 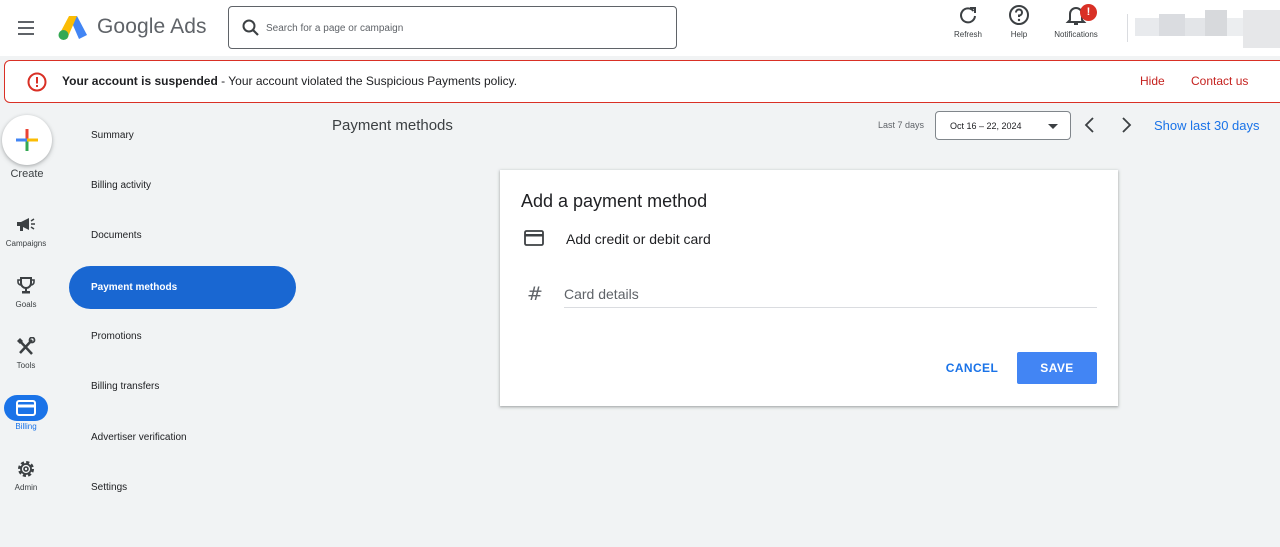 I want to click on hide-link: Hide, so click(x=1152, y=81).